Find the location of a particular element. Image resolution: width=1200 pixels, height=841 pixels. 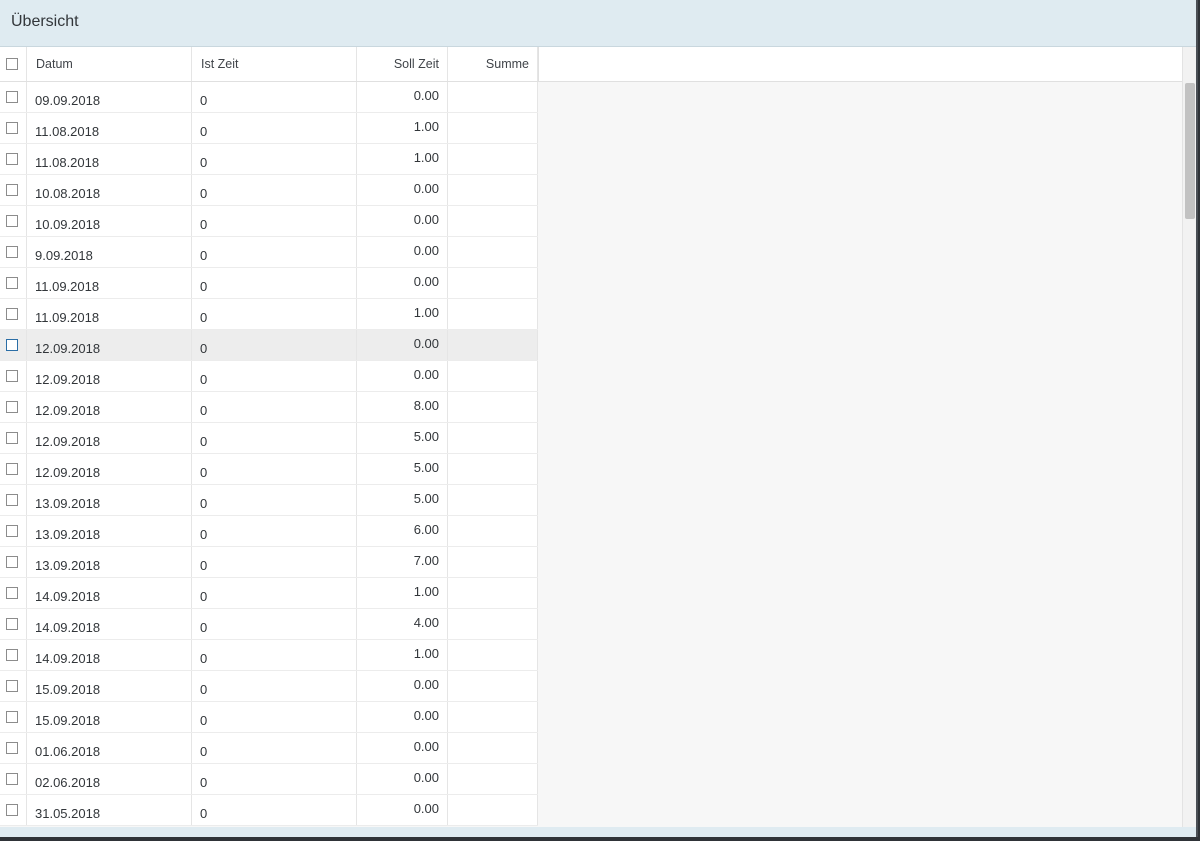

table-row: 12.09.2018 0 8.00 is located at coordinates (269, 407).